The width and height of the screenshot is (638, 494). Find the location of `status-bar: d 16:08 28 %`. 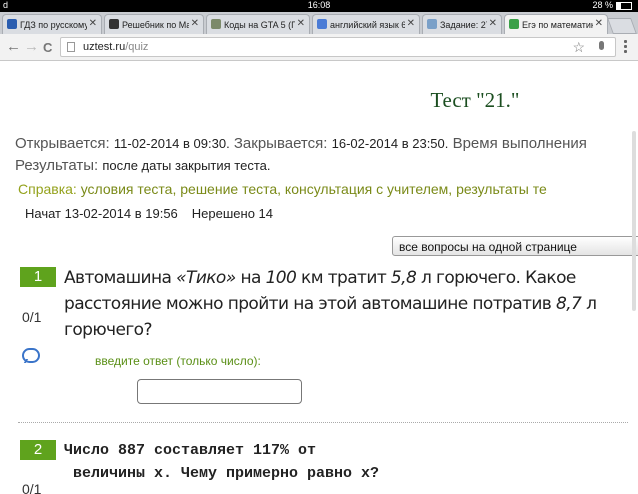

status-bar: d 16:08 28 % is located at coordinates (319, 6).